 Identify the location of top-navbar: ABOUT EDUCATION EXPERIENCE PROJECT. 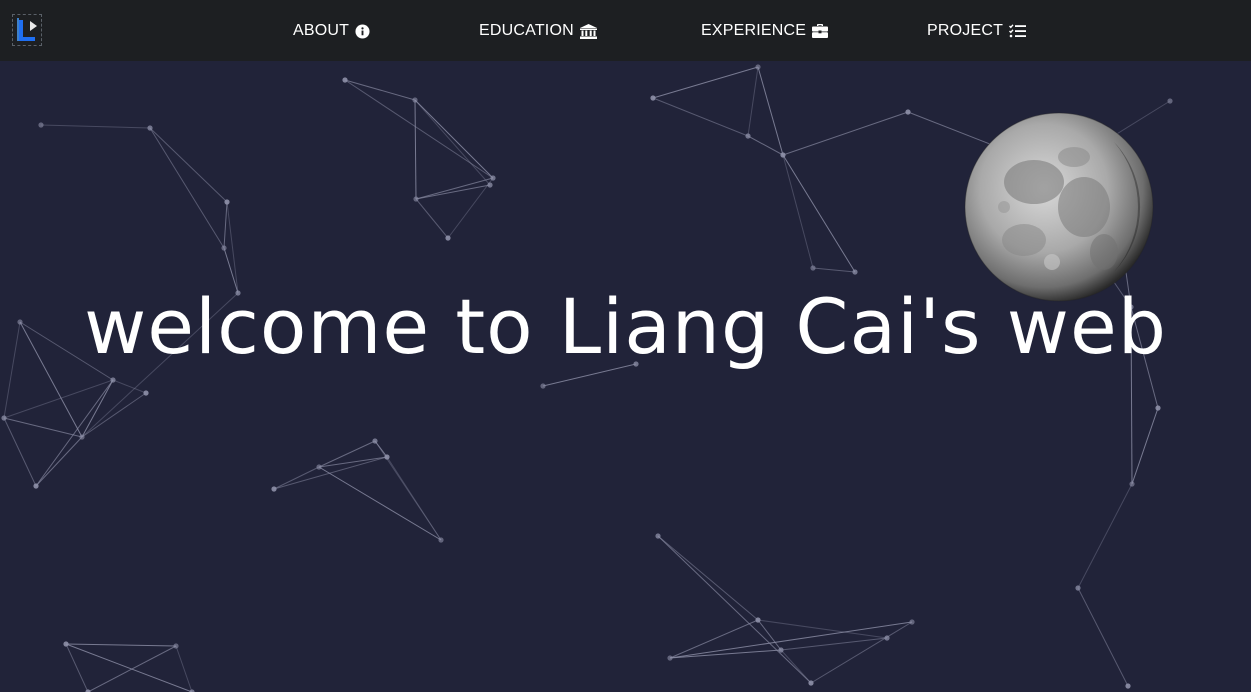
(625, 30).